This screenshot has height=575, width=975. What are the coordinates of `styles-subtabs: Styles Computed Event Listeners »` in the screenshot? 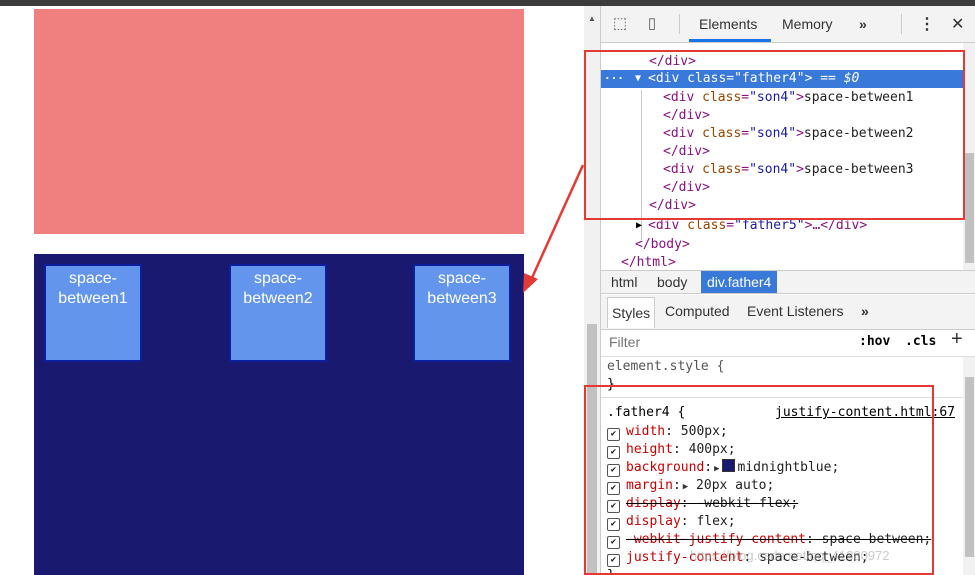 It's located at (788, 312).